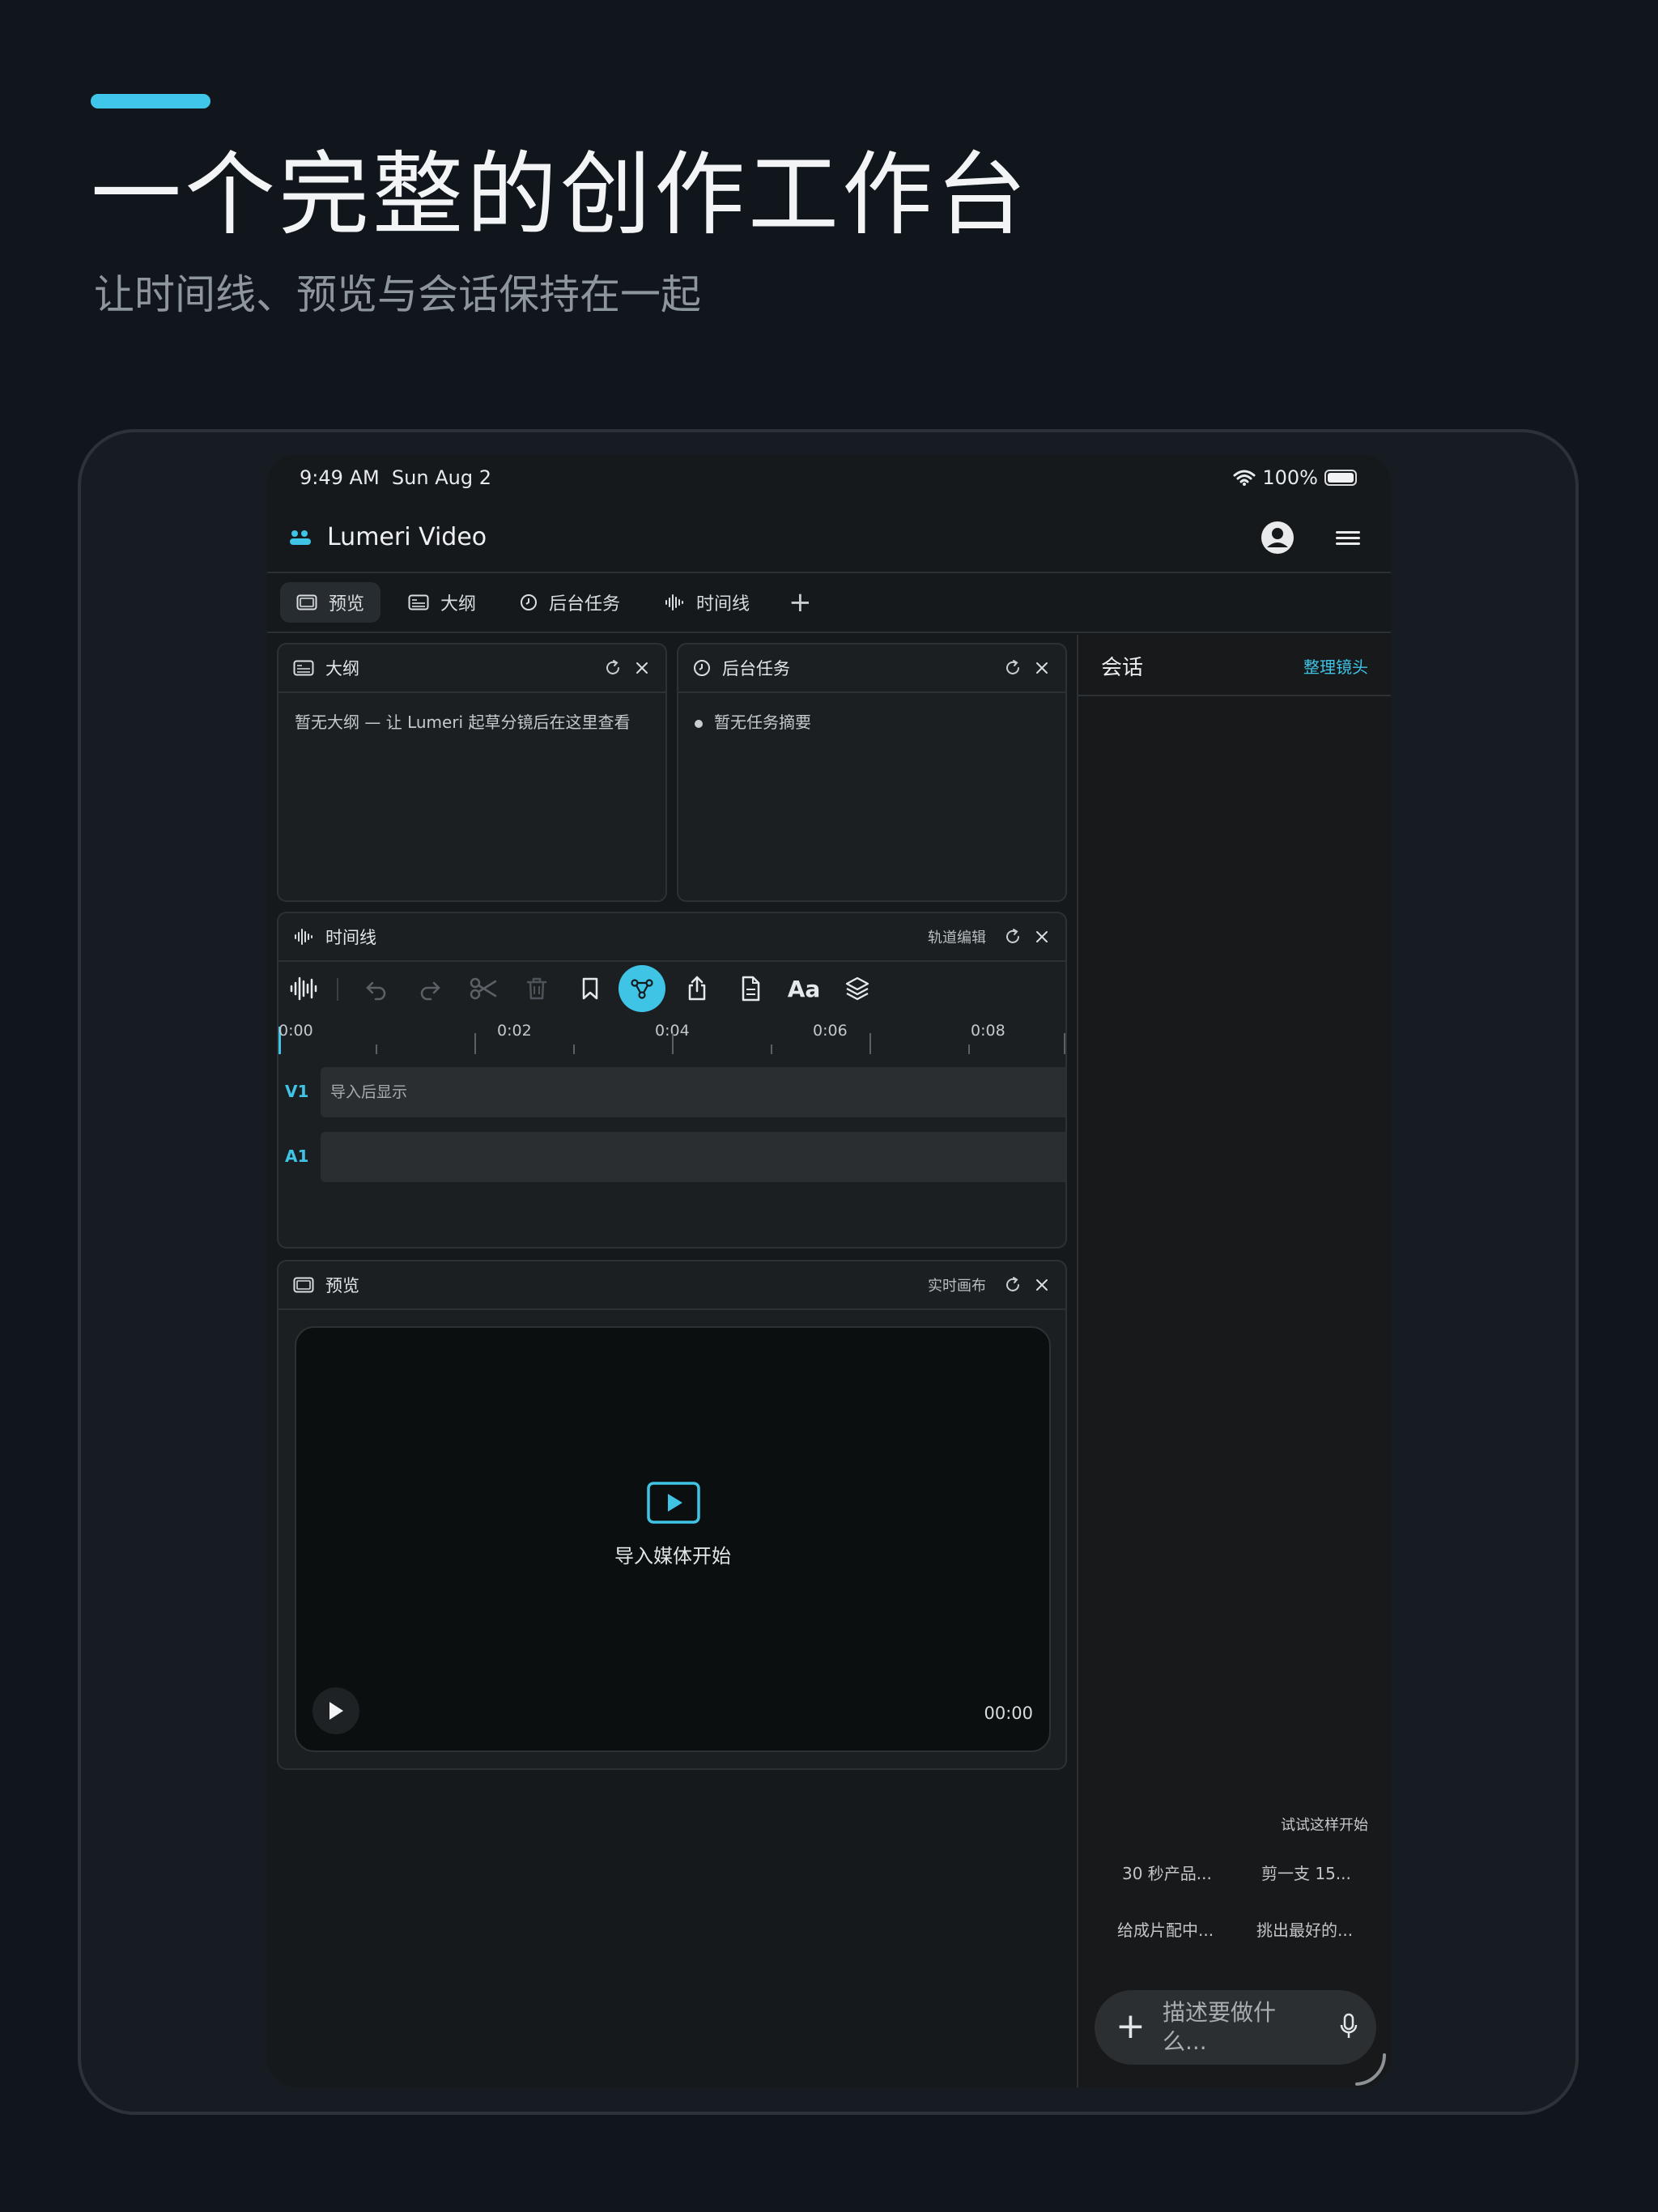  What do you see at coordinates (756, 669) in the screenshot?
I see `tasks-panel-title: 后台任务` at bounding box center [756, 669].